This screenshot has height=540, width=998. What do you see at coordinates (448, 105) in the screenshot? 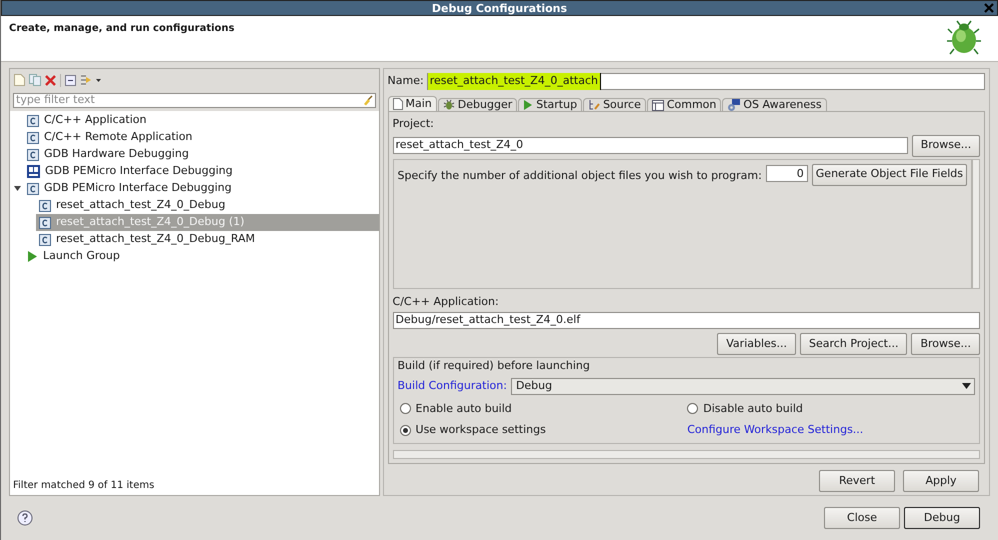
I see `bug-icon` at bounding box center [448, 105].